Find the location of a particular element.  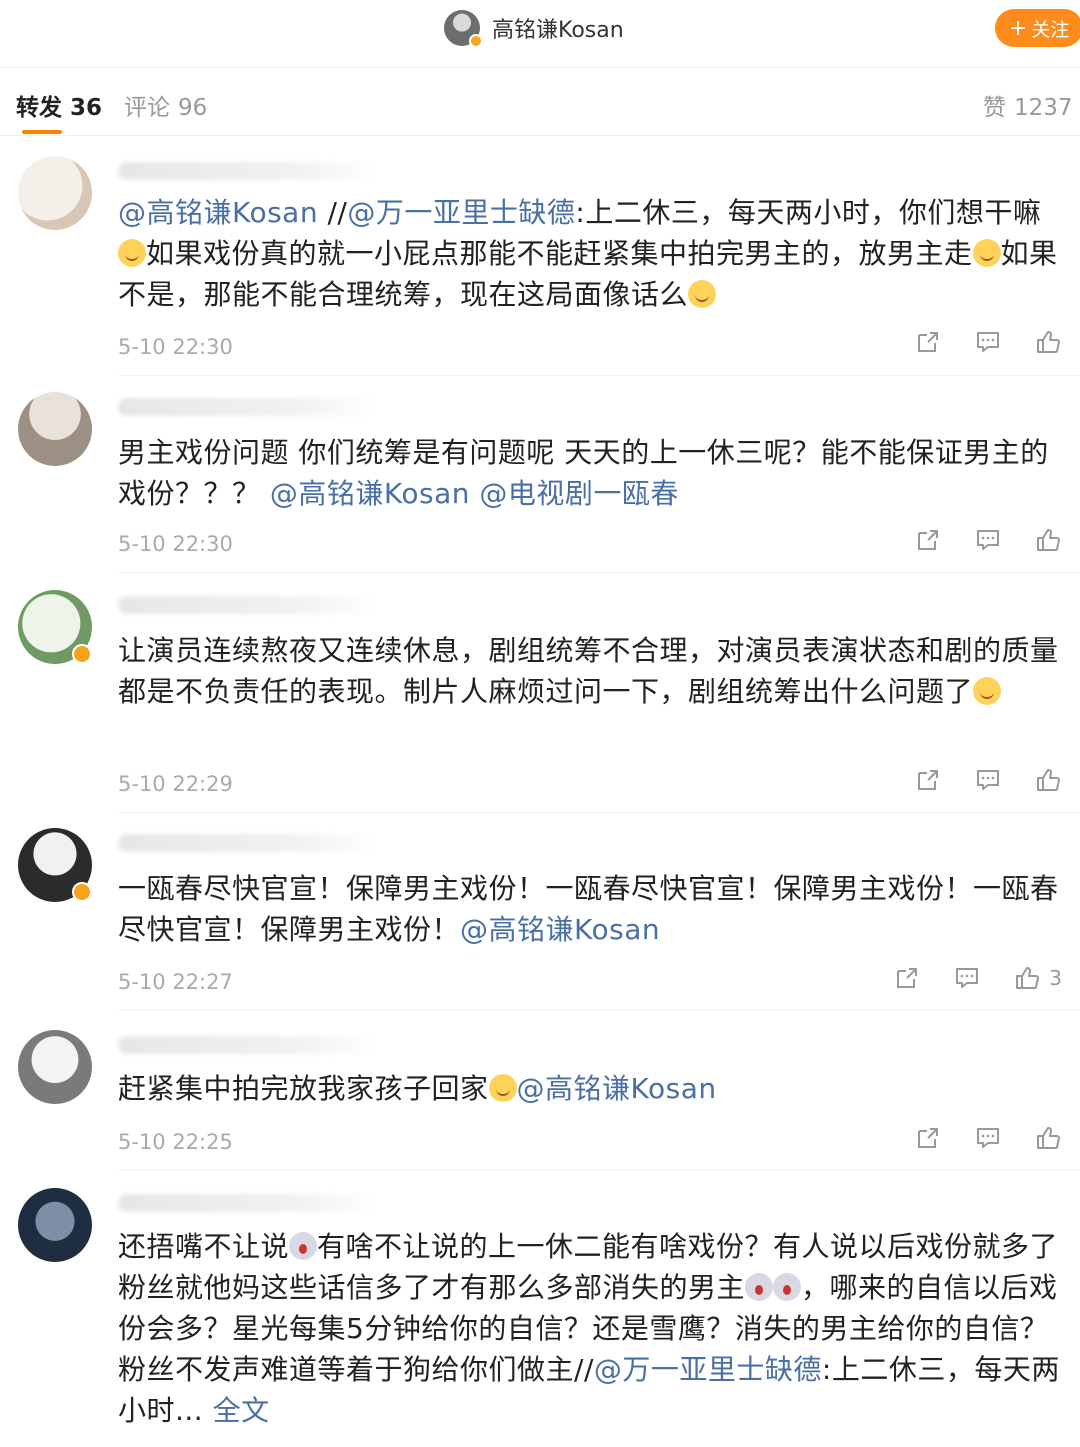

tab-likes-label: 赞 is located at coordinates (994, 108).